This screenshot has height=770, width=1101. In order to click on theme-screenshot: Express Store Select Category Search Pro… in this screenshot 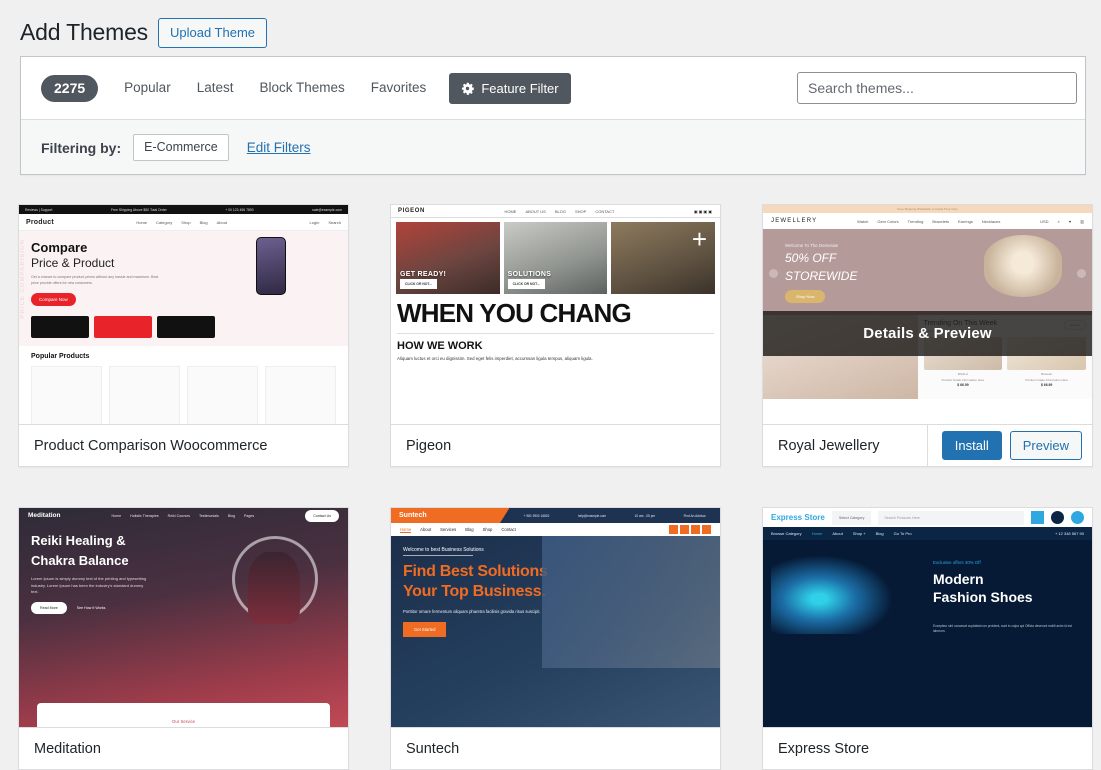, I will do `click(927, 618)`.